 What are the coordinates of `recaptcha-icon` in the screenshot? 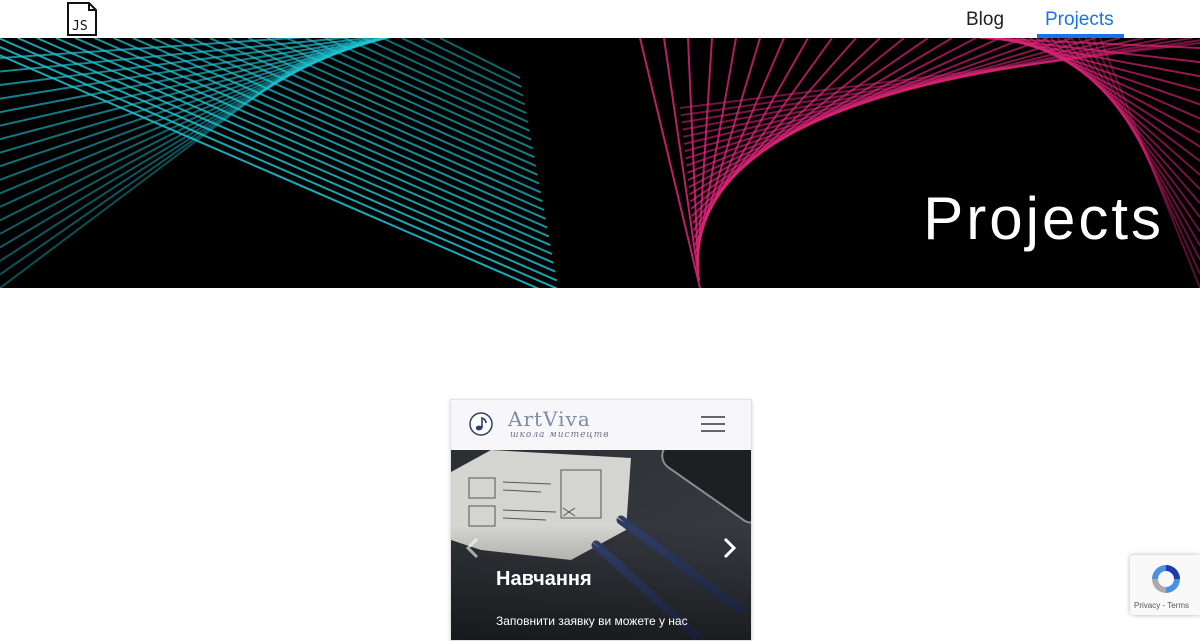 It's located at (1166, 579).